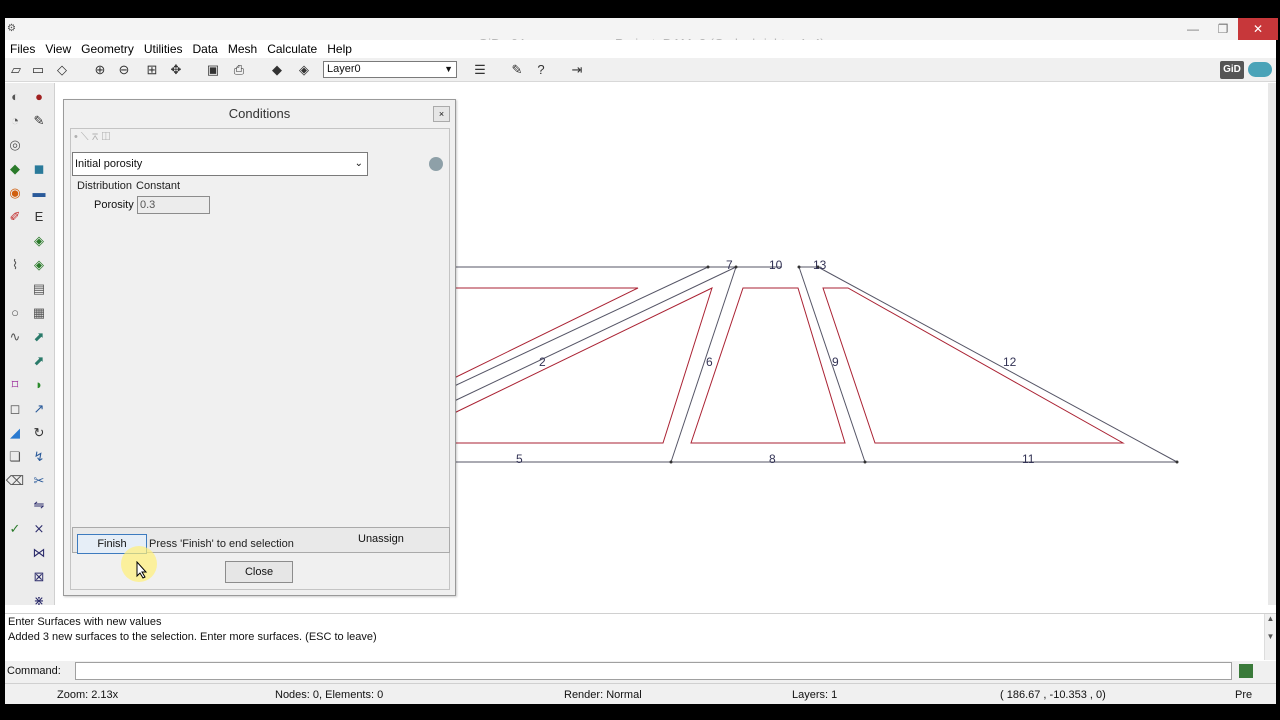 This screenshot has width=1280, height=720. Describe the element at coordinates (58, 49) in the screenshot. I see `menu-view: View` at that location.